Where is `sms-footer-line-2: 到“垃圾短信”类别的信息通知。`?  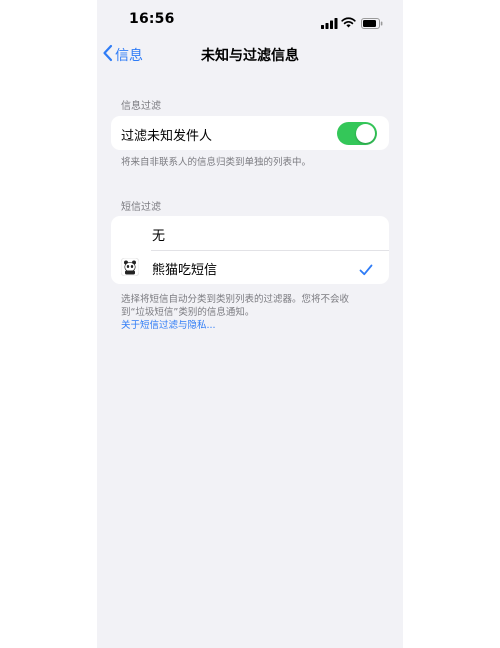
sms-footer-line-2: 到“垃圾短信”类别的信息通知。 is located at coordinates (188, 312).